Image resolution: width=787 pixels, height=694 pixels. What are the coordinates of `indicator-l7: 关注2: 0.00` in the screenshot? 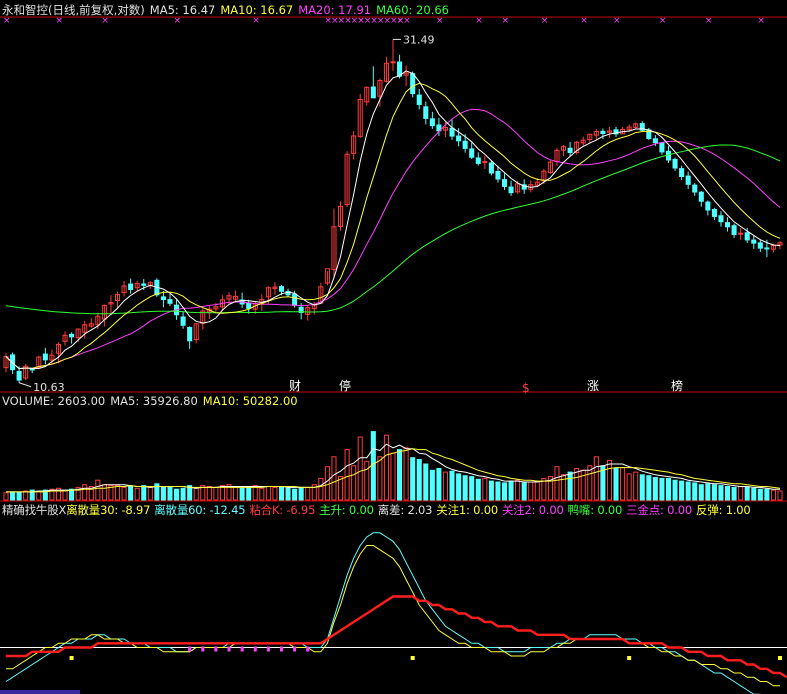 It's located at (532, 510).